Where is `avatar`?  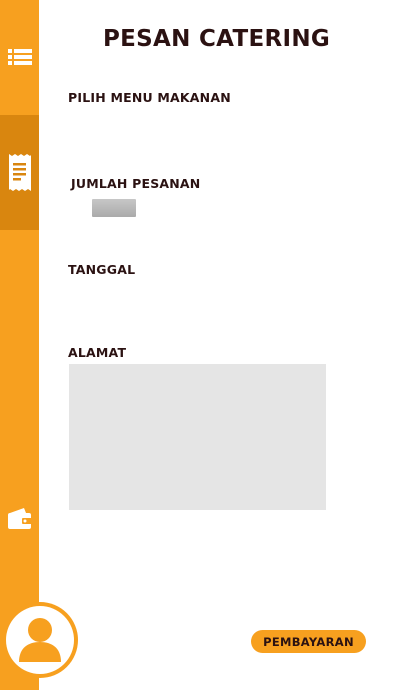
avatar is located at coordinates (40, 640).